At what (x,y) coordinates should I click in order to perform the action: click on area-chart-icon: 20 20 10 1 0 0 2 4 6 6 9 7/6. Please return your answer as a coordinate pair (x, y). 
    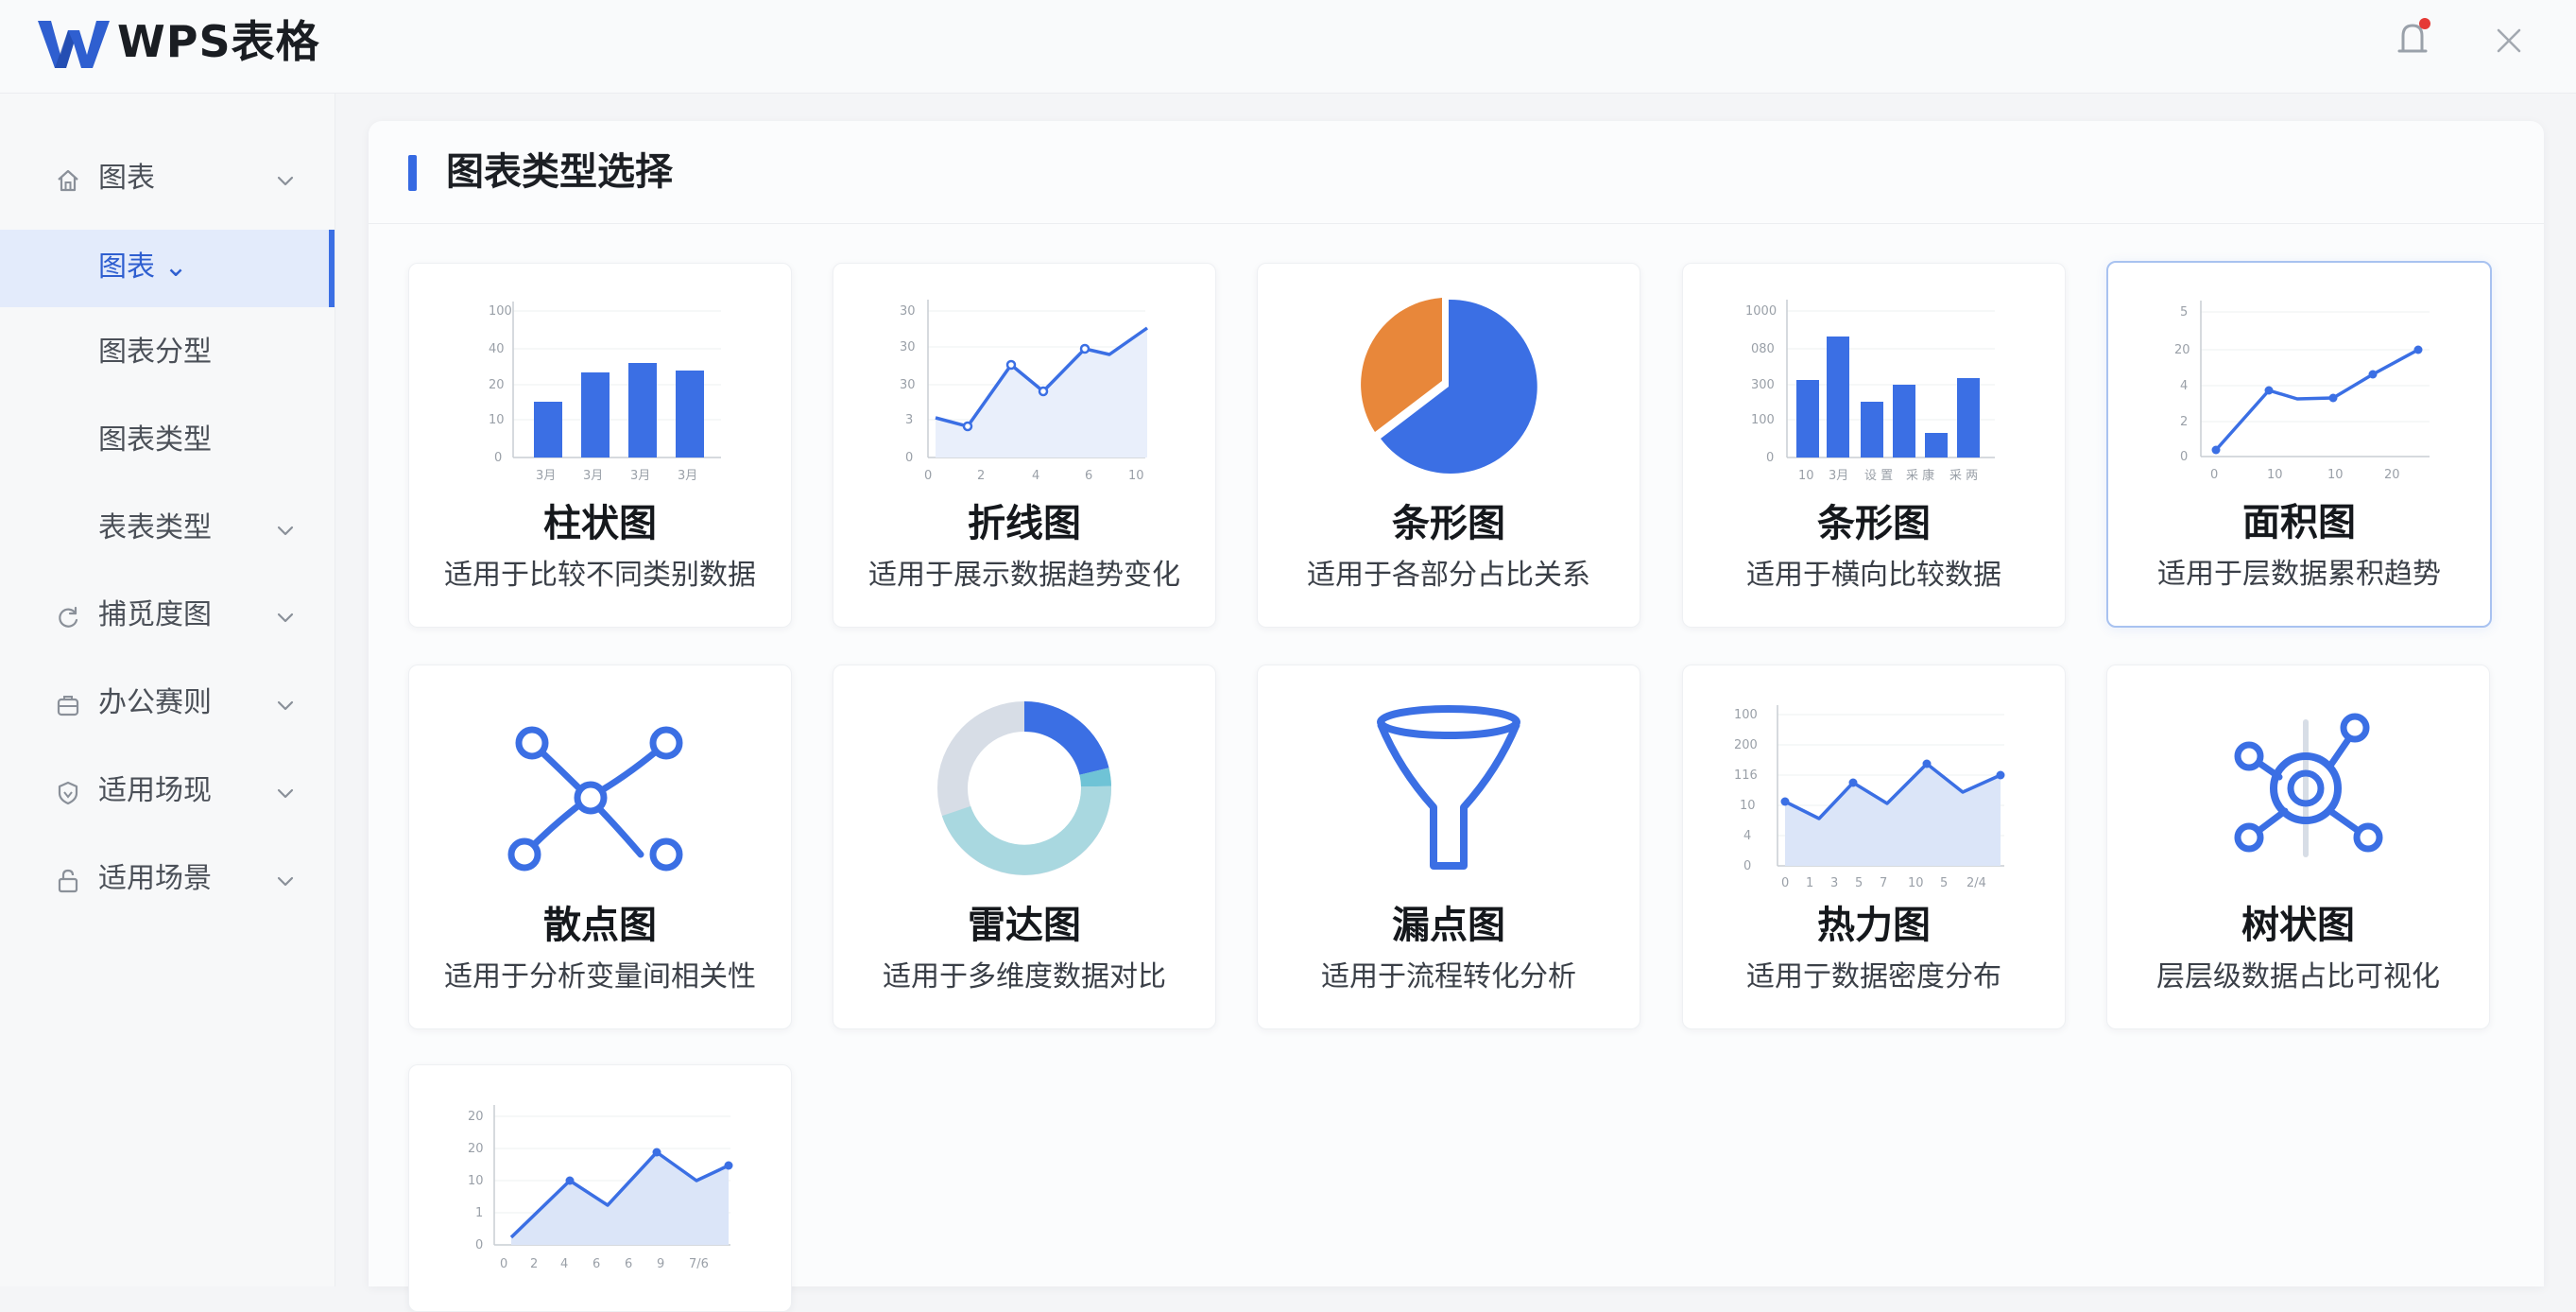
    Looking at the image, I should click on (600, 1188).